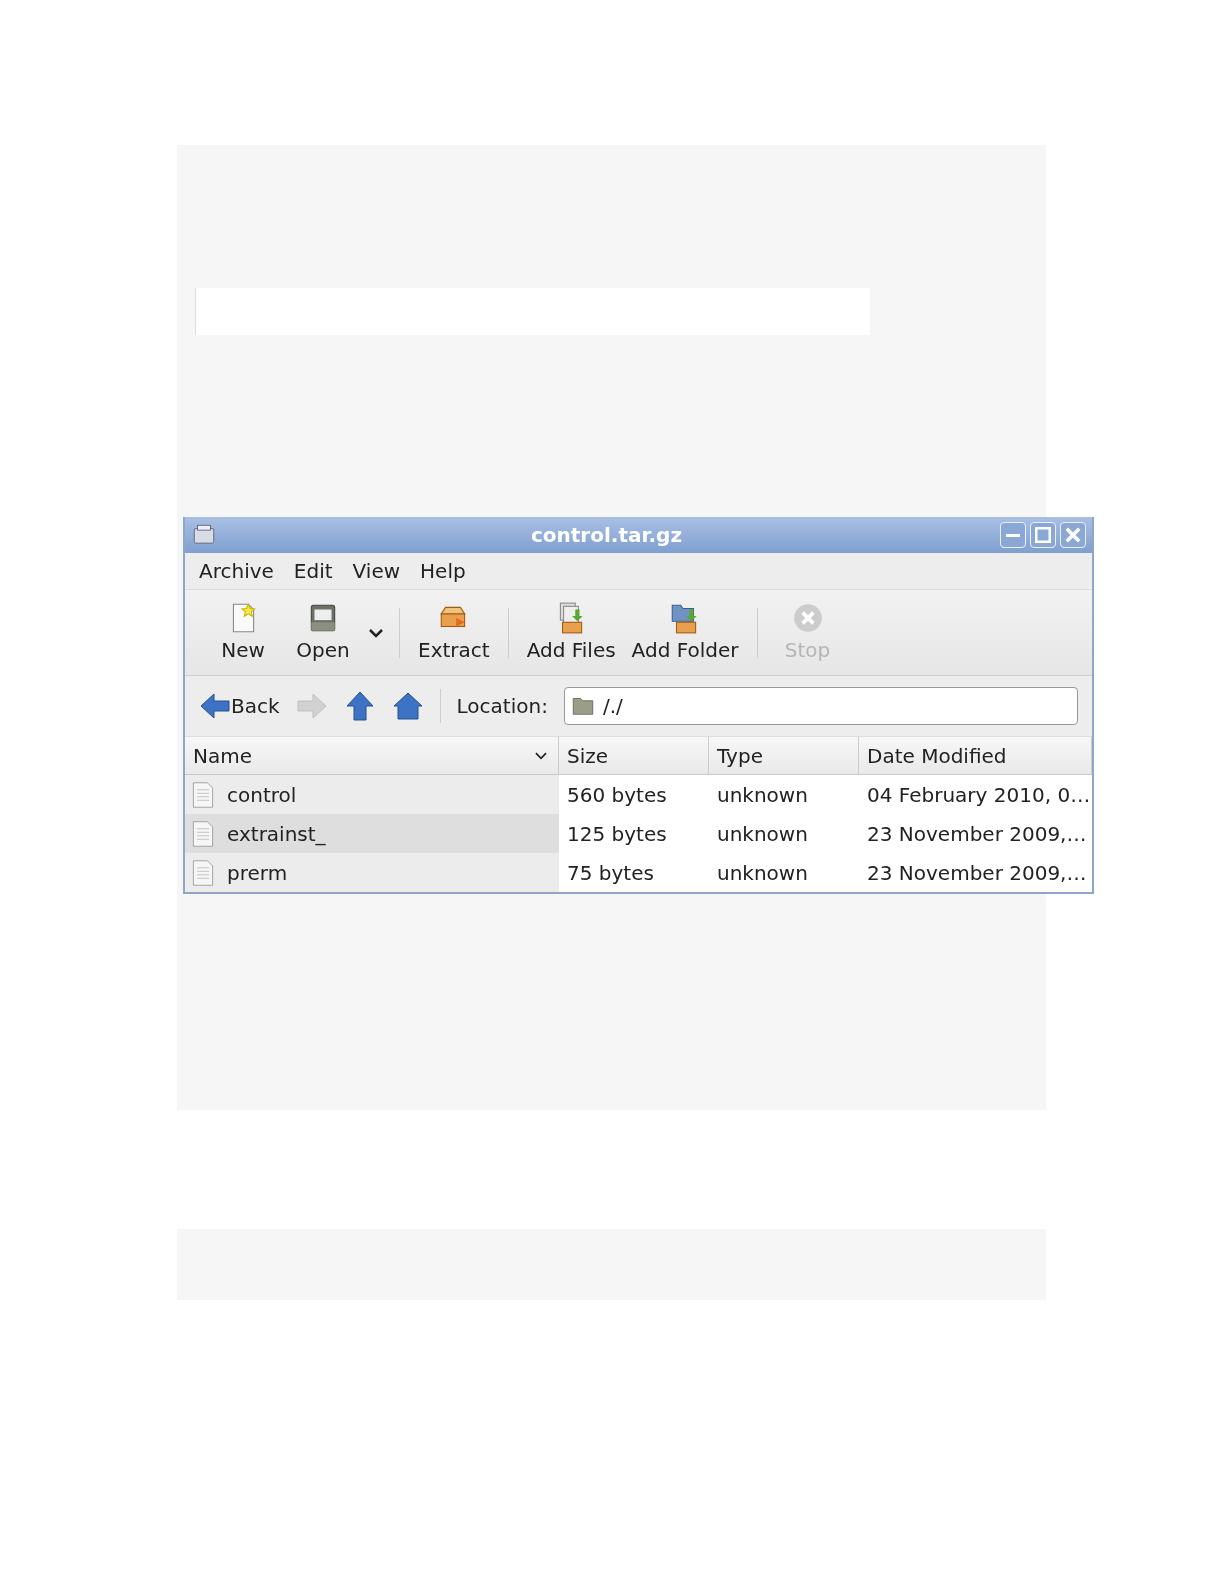 This screenshot has height=1585, width=1225. What do you see at coordinates (236, 571) in the screenshot?
I see `menu-item: Archive` at bounding box center [236, 571].